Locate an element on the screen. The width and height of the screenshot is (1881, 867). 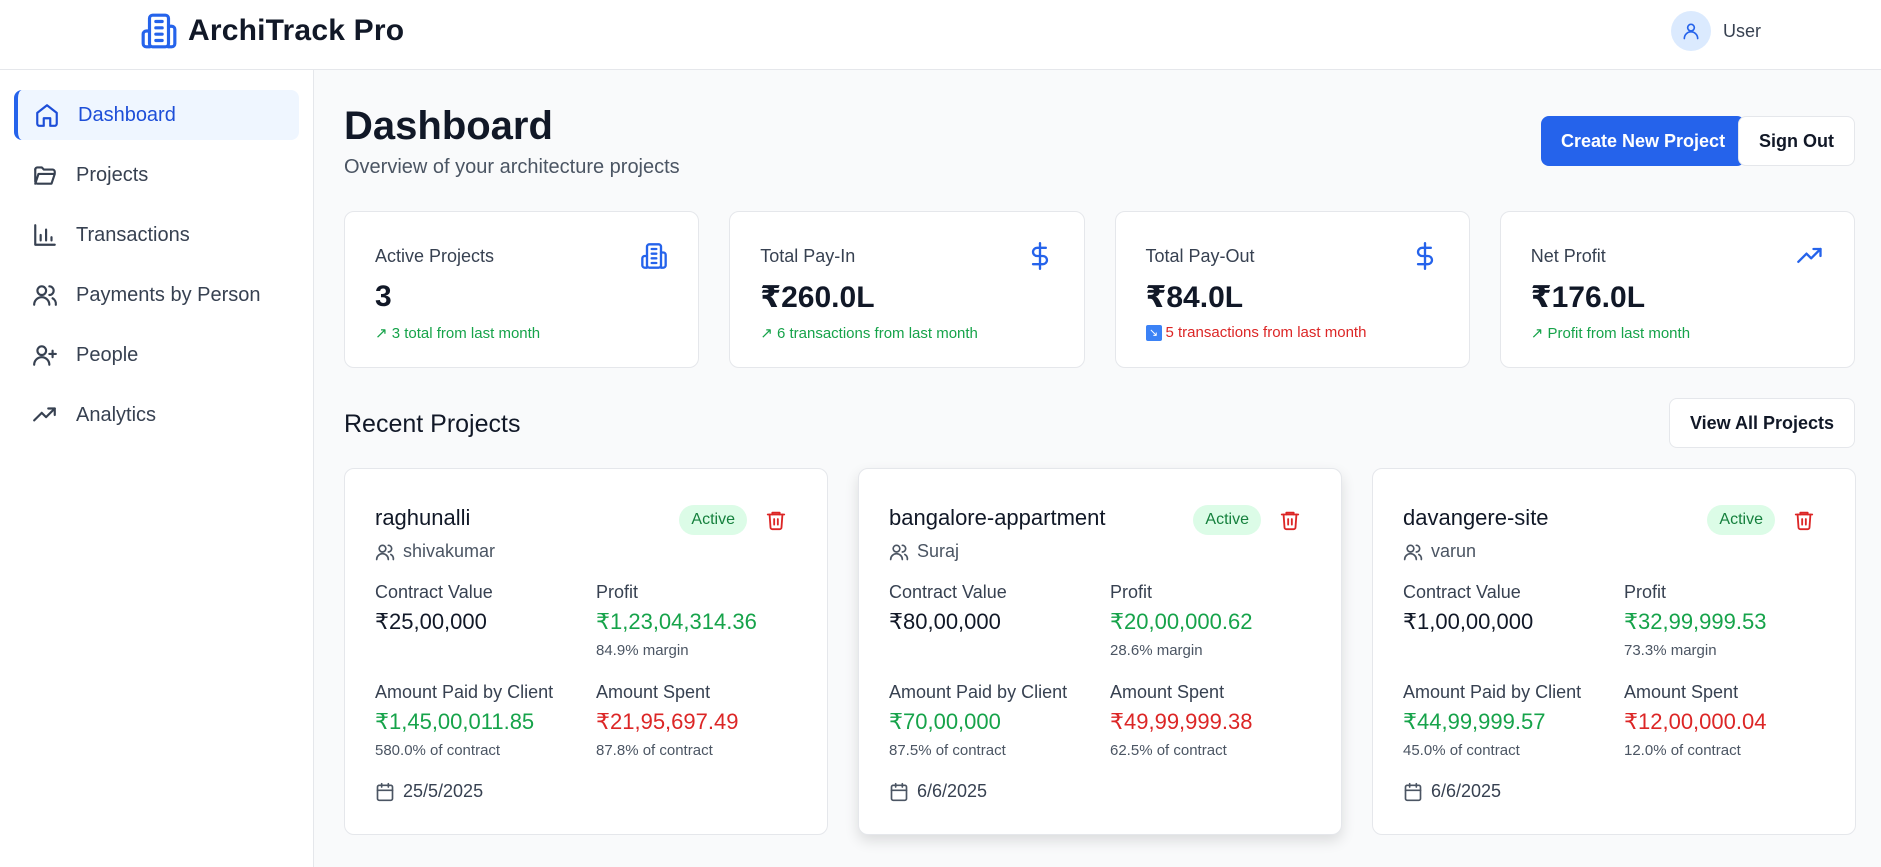
top-bar: ArchiTrack Pro User is located at coordinates (940, 35).